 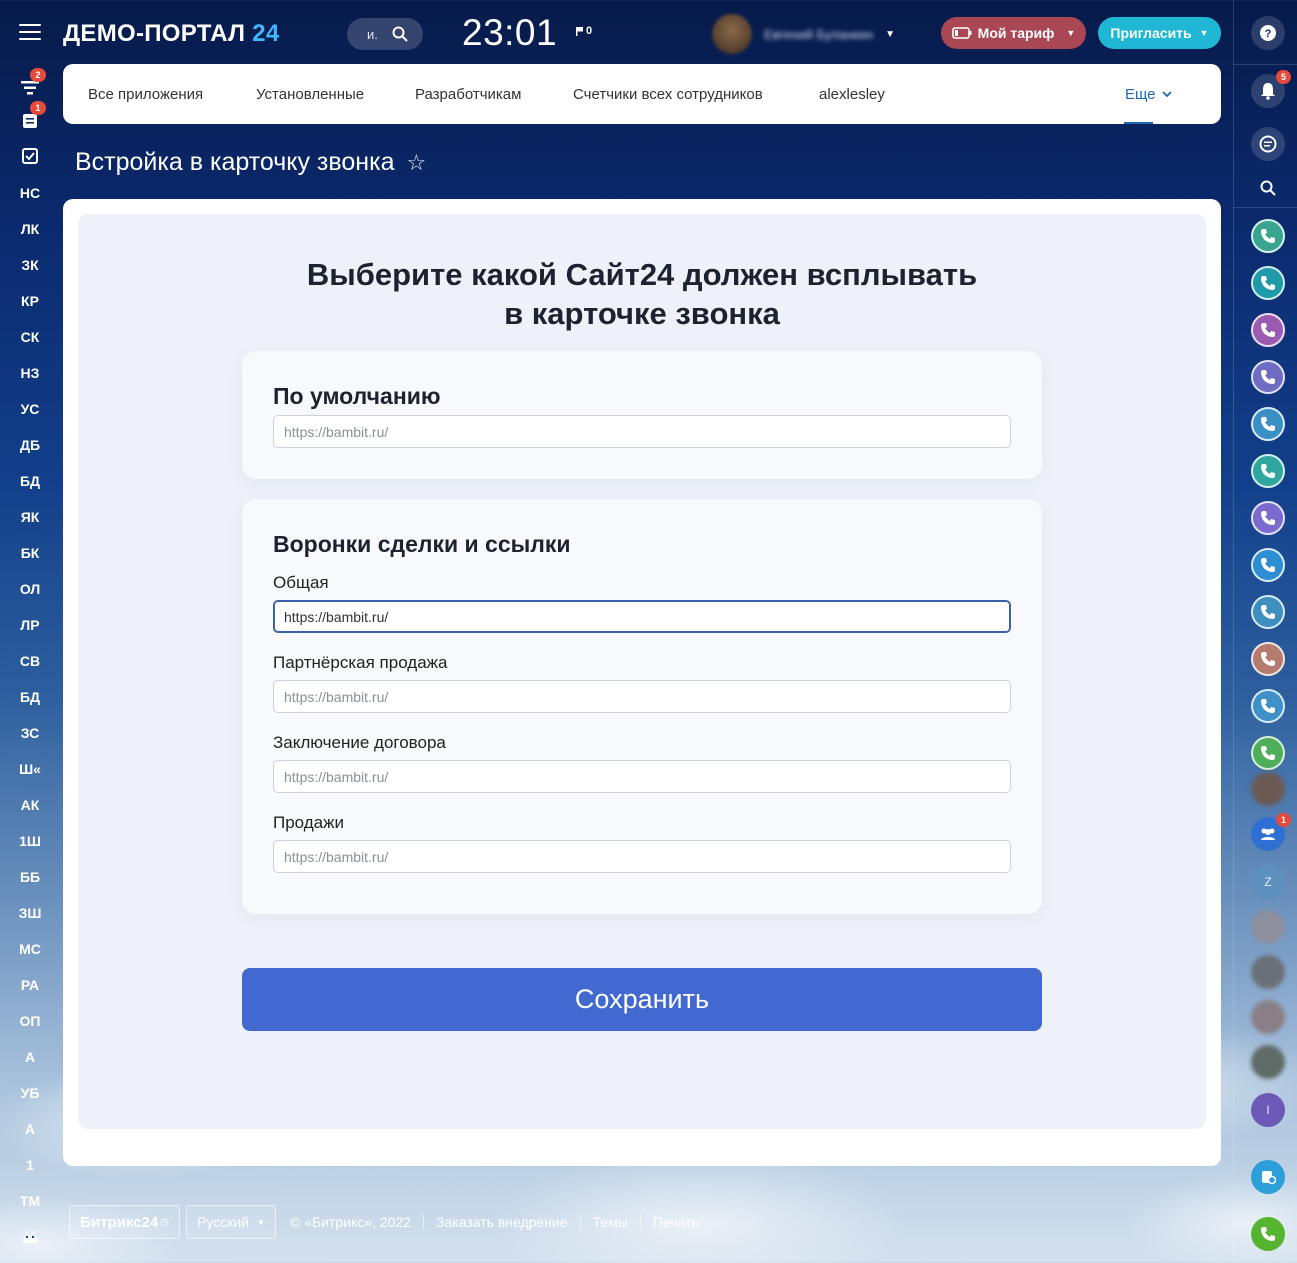 I want to click on sidebar-item-17: АК, so click(x=30, y=805).